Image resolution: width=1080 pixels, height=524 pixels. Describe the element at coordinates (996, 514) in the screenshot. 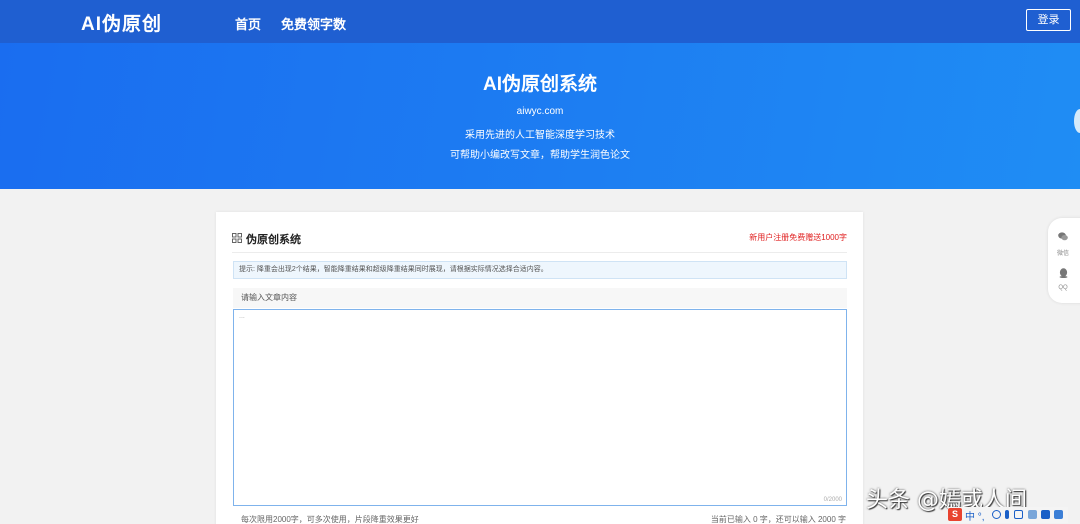

I see `emoji-icon` at that location.